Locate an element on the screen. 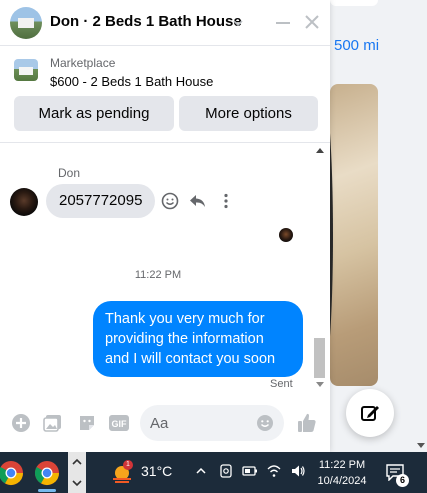  smiley-icon is located at coordinates (170, 201).